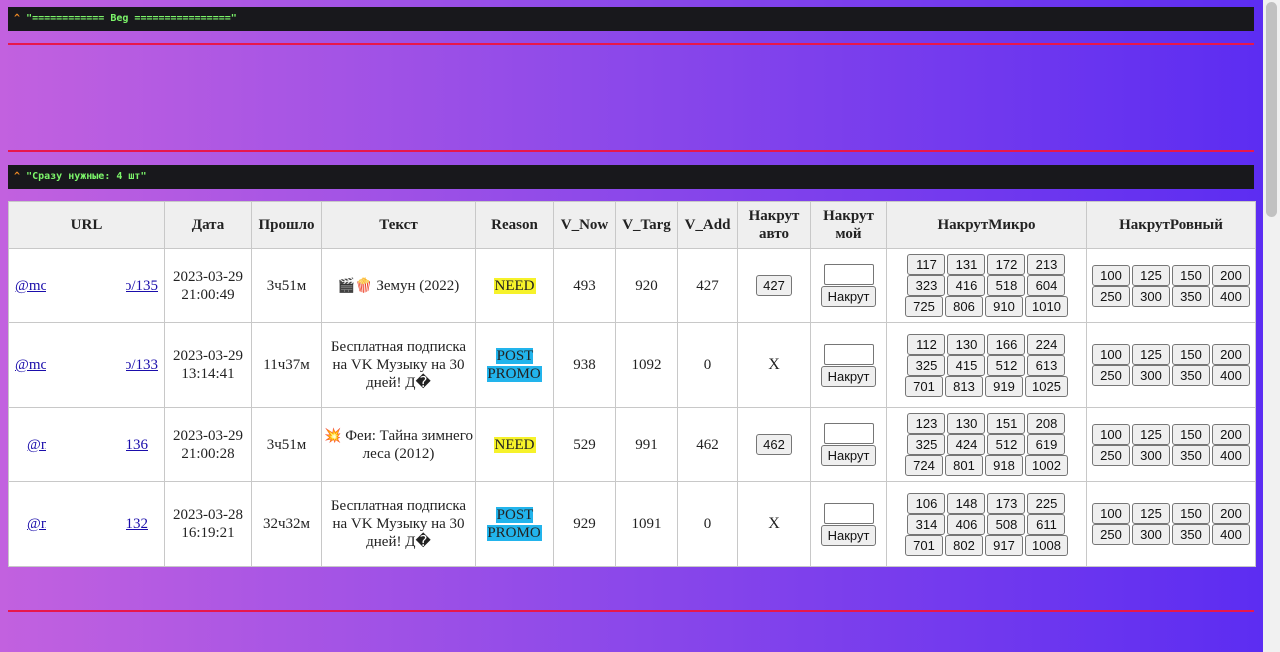  What do you see at coordinates (1046, 285) in the screenshot?
I see `micro-boost-button: 604` at bounding box center [1046, 285].